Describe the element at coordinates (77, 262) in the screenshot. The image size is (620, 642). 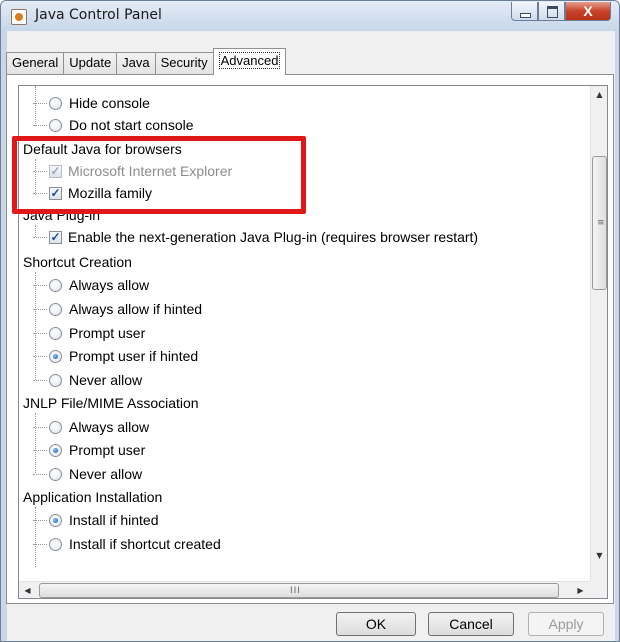
I see `group-shortcut-creation: Shortcut Creation` at that location.